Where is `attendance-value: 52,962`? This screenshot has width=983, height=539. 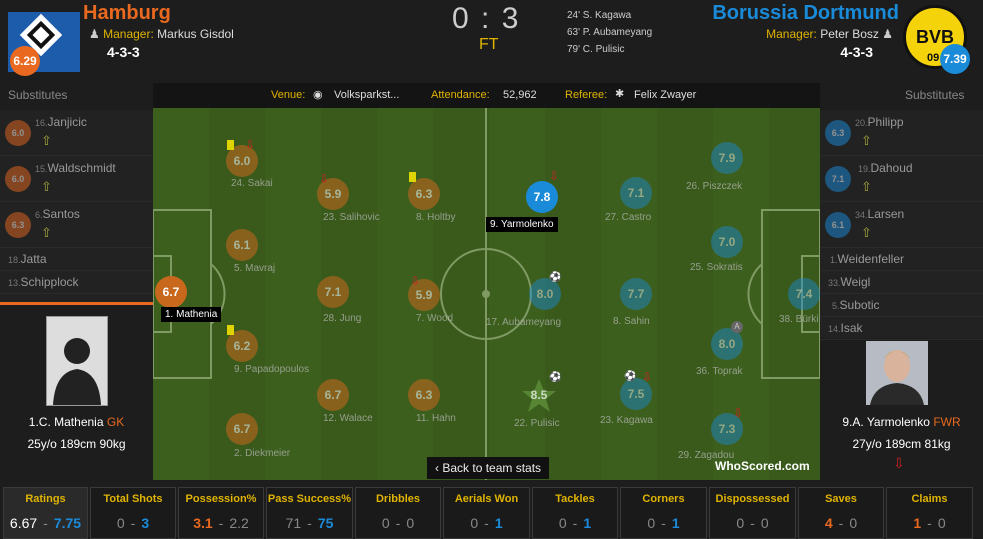
attendance-value: 52,962 is located at coordinates (520, 95).